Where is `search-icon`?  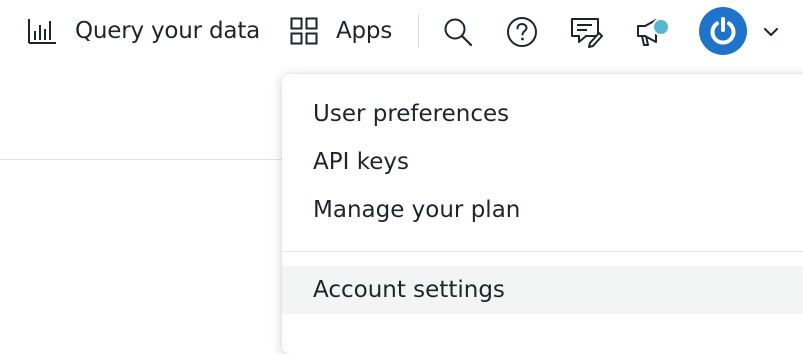
search-icon is located at coordinates (458, 32).